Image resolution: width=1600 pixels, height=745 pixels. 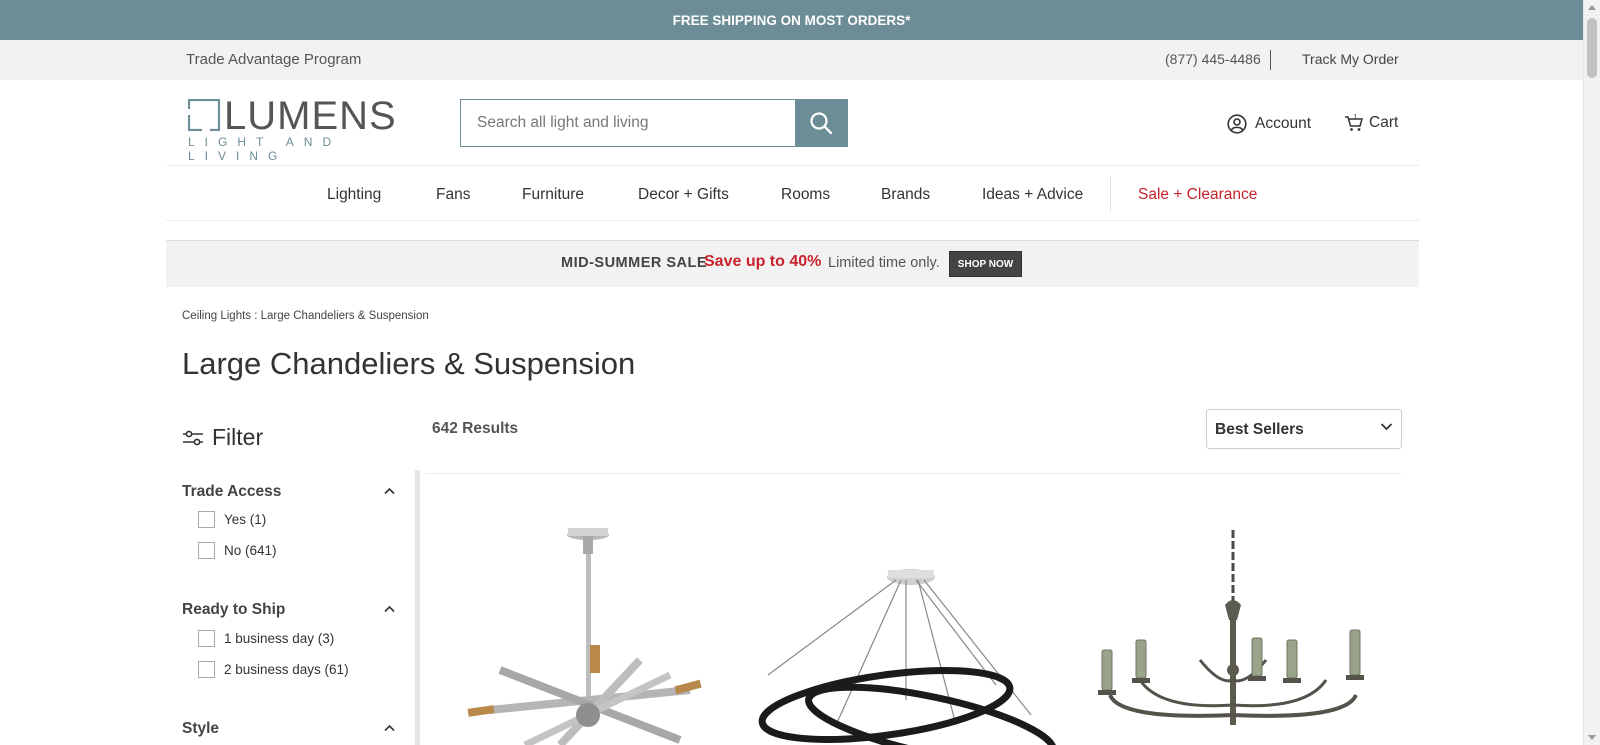 I want to click on page-title: Large Chandeliers & Suspension, so click(x=409, y=363).